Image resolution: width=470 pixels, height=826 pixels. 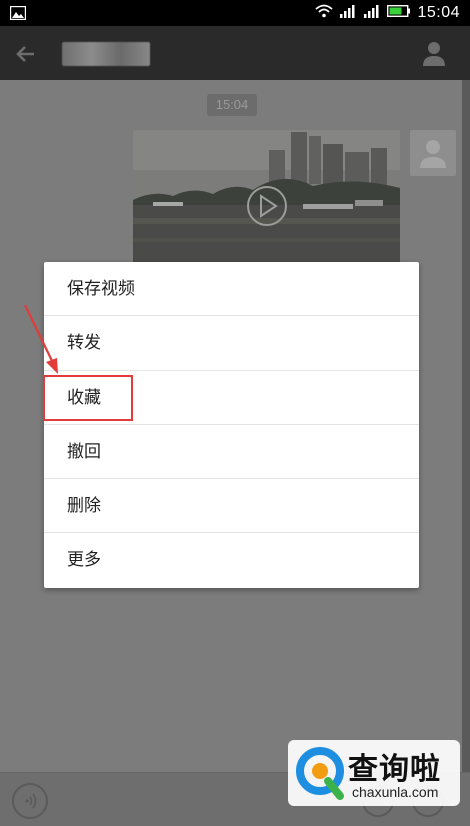 What do you see at coordinates (320, 775) in the screenshot?
I see `watermark-logo-icon` at bounding box center [320, 775].